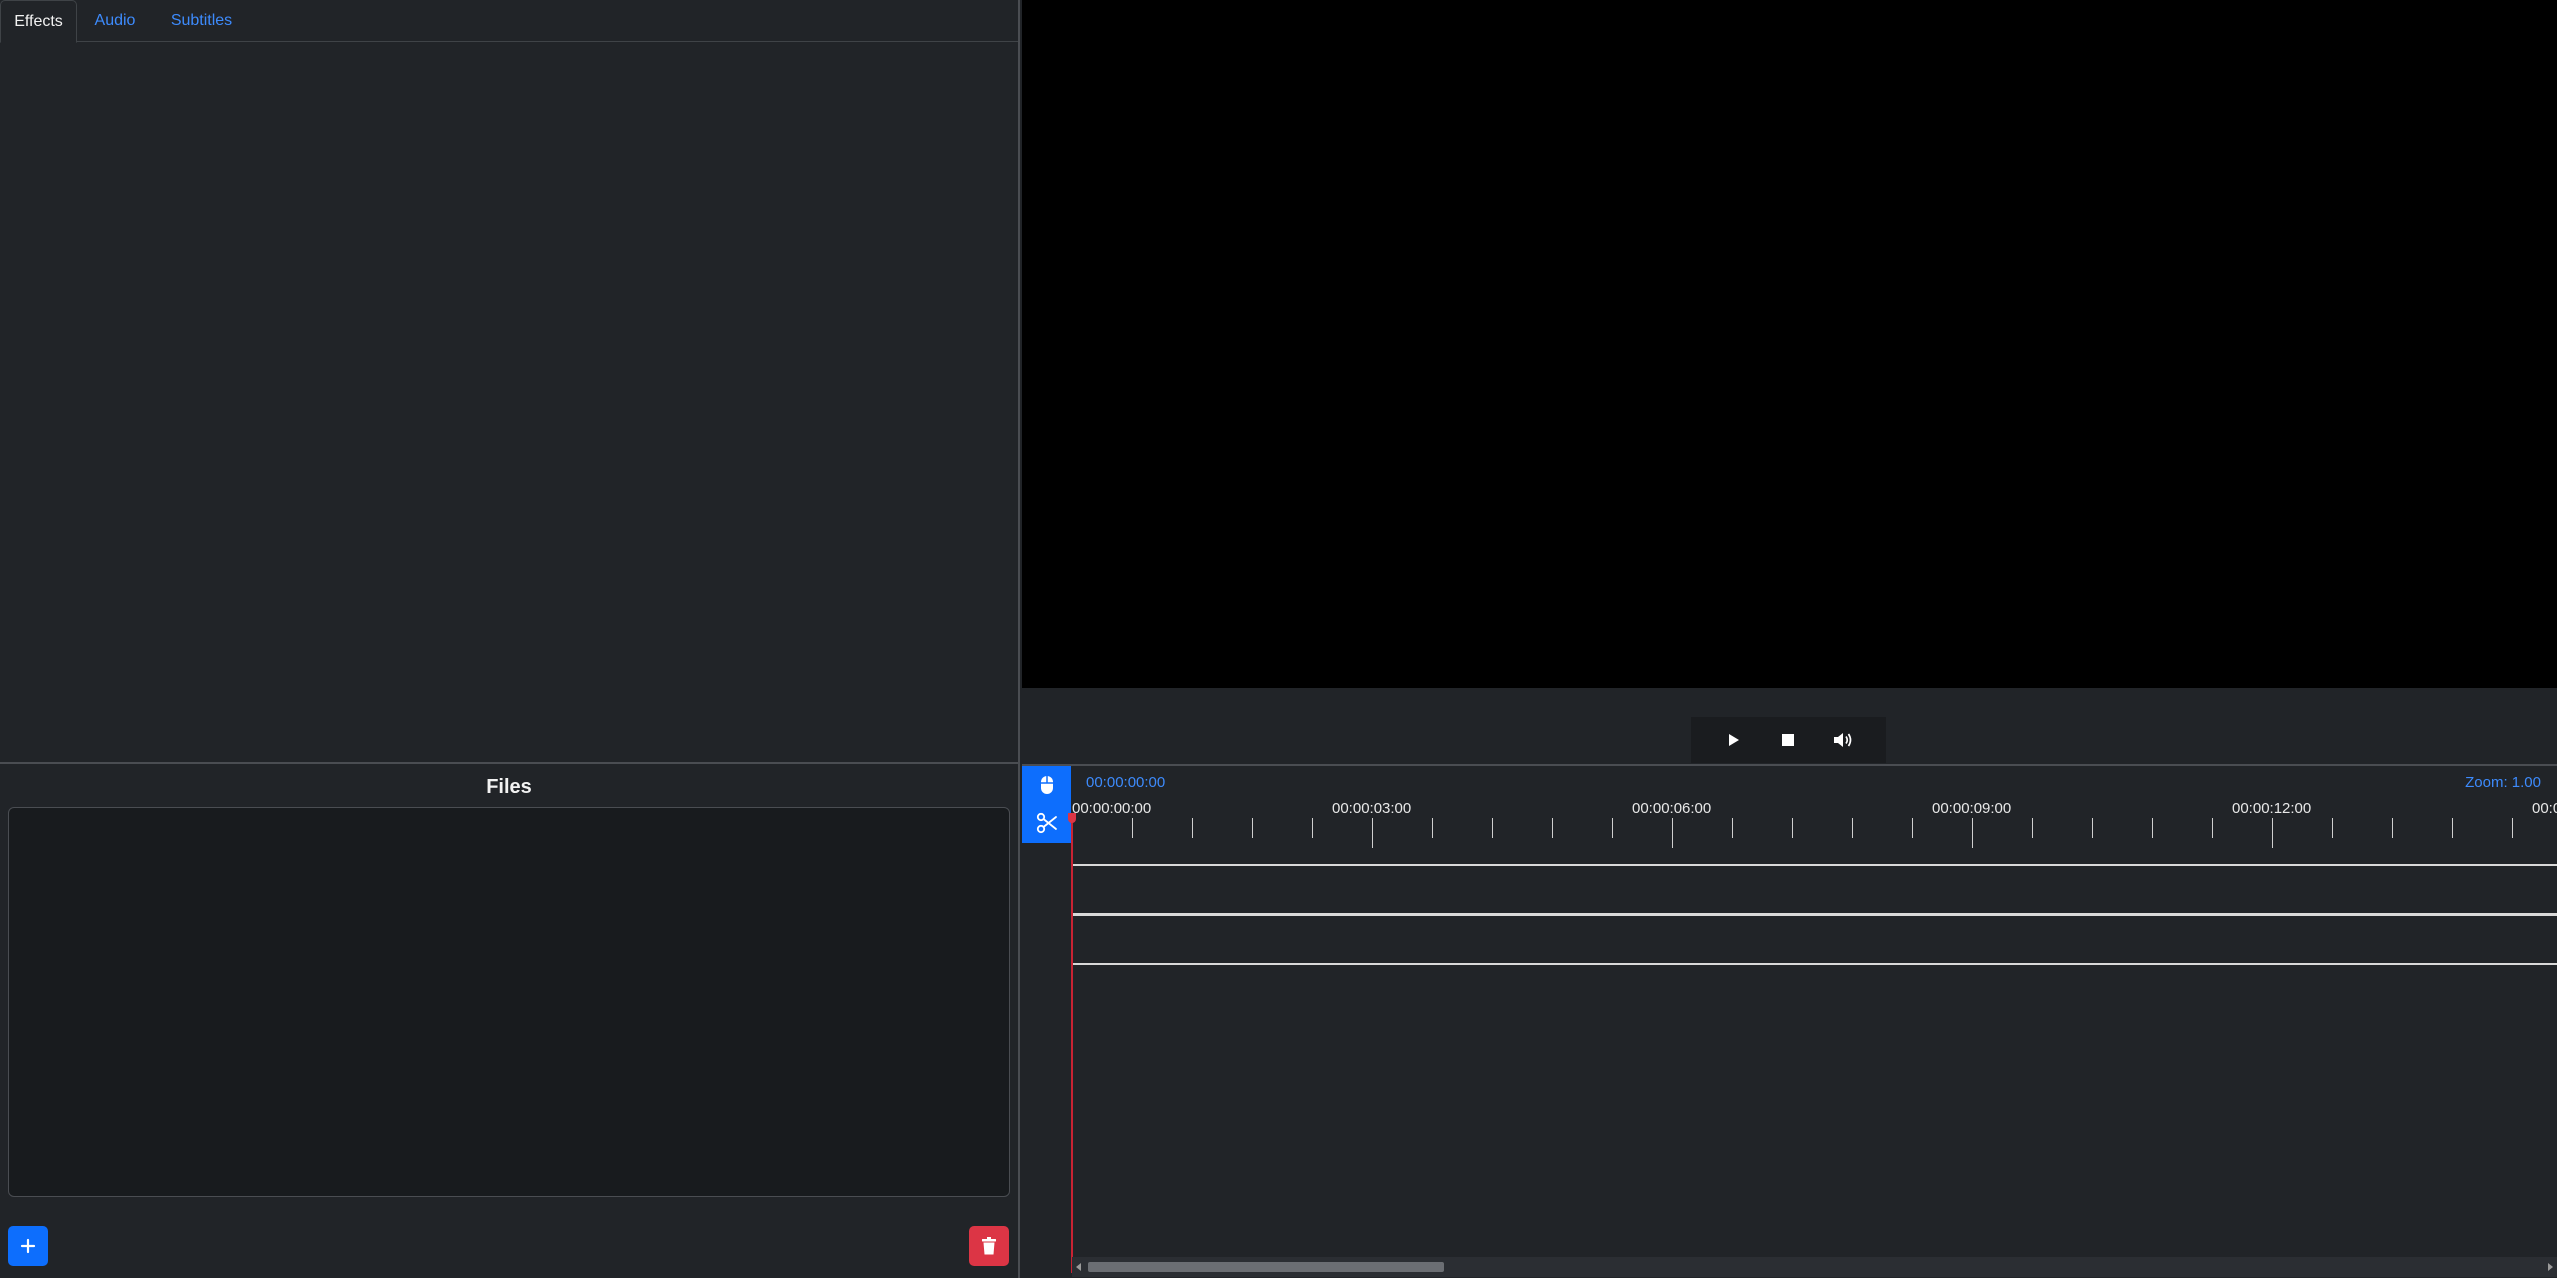 This screenshot has height=1278, width=2557. Describe the element at coordinates (2272, 808) in the screenshot. I see `ruler-label: 00:00:12:00` at that location.